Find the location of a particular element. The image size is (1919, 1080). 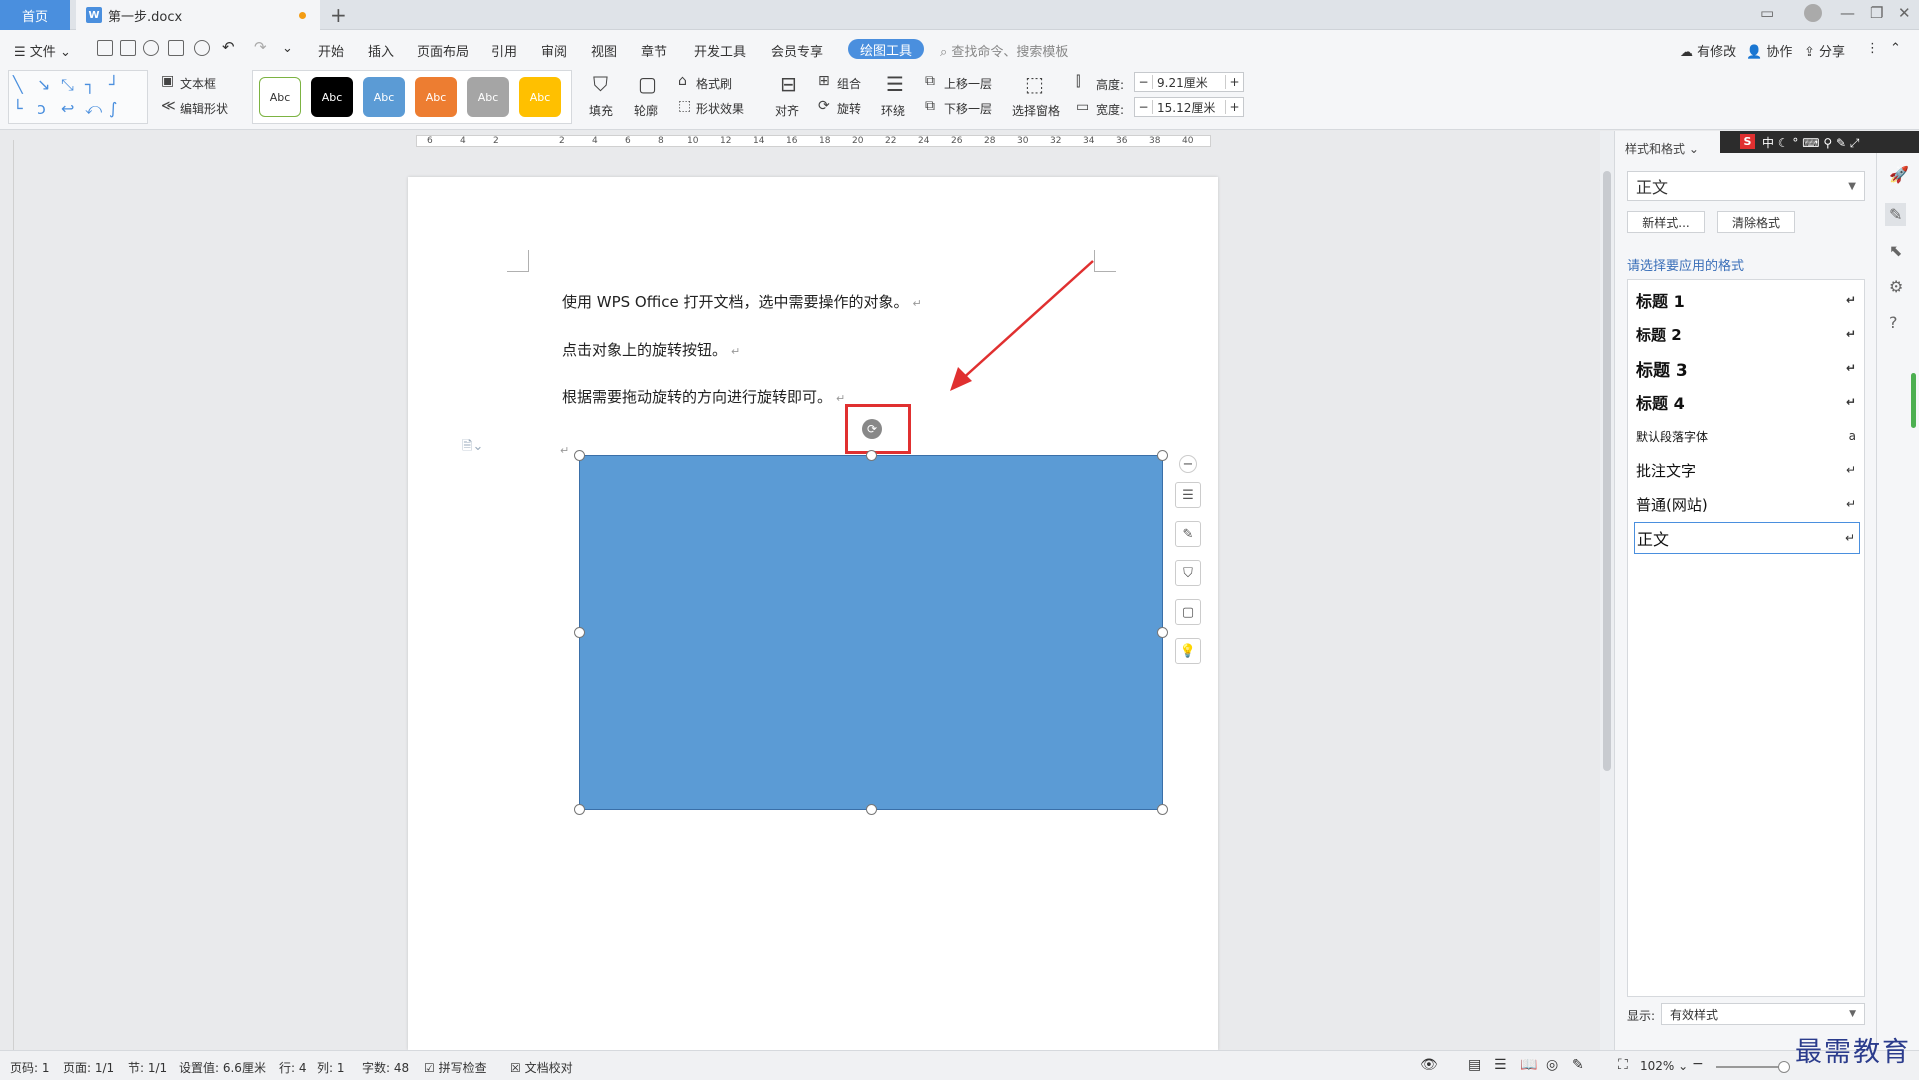

close-button: ✕ is located at coordinates (1904, 13).